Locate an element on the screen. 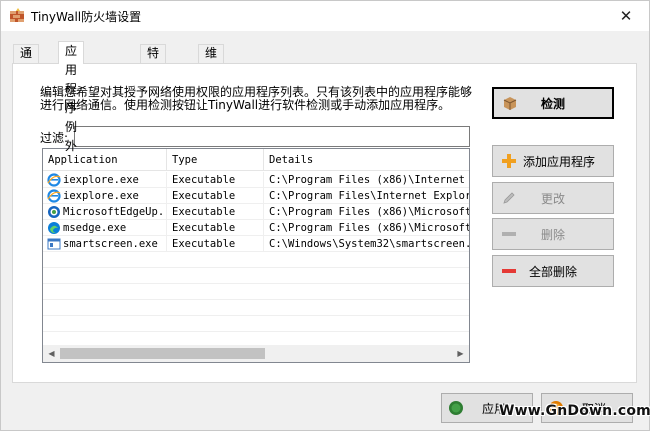 Image resolution: width=650 pixels, height=431 pixels. window-title: TinyWall防火墙设置 is located at coordinates (86, 17).